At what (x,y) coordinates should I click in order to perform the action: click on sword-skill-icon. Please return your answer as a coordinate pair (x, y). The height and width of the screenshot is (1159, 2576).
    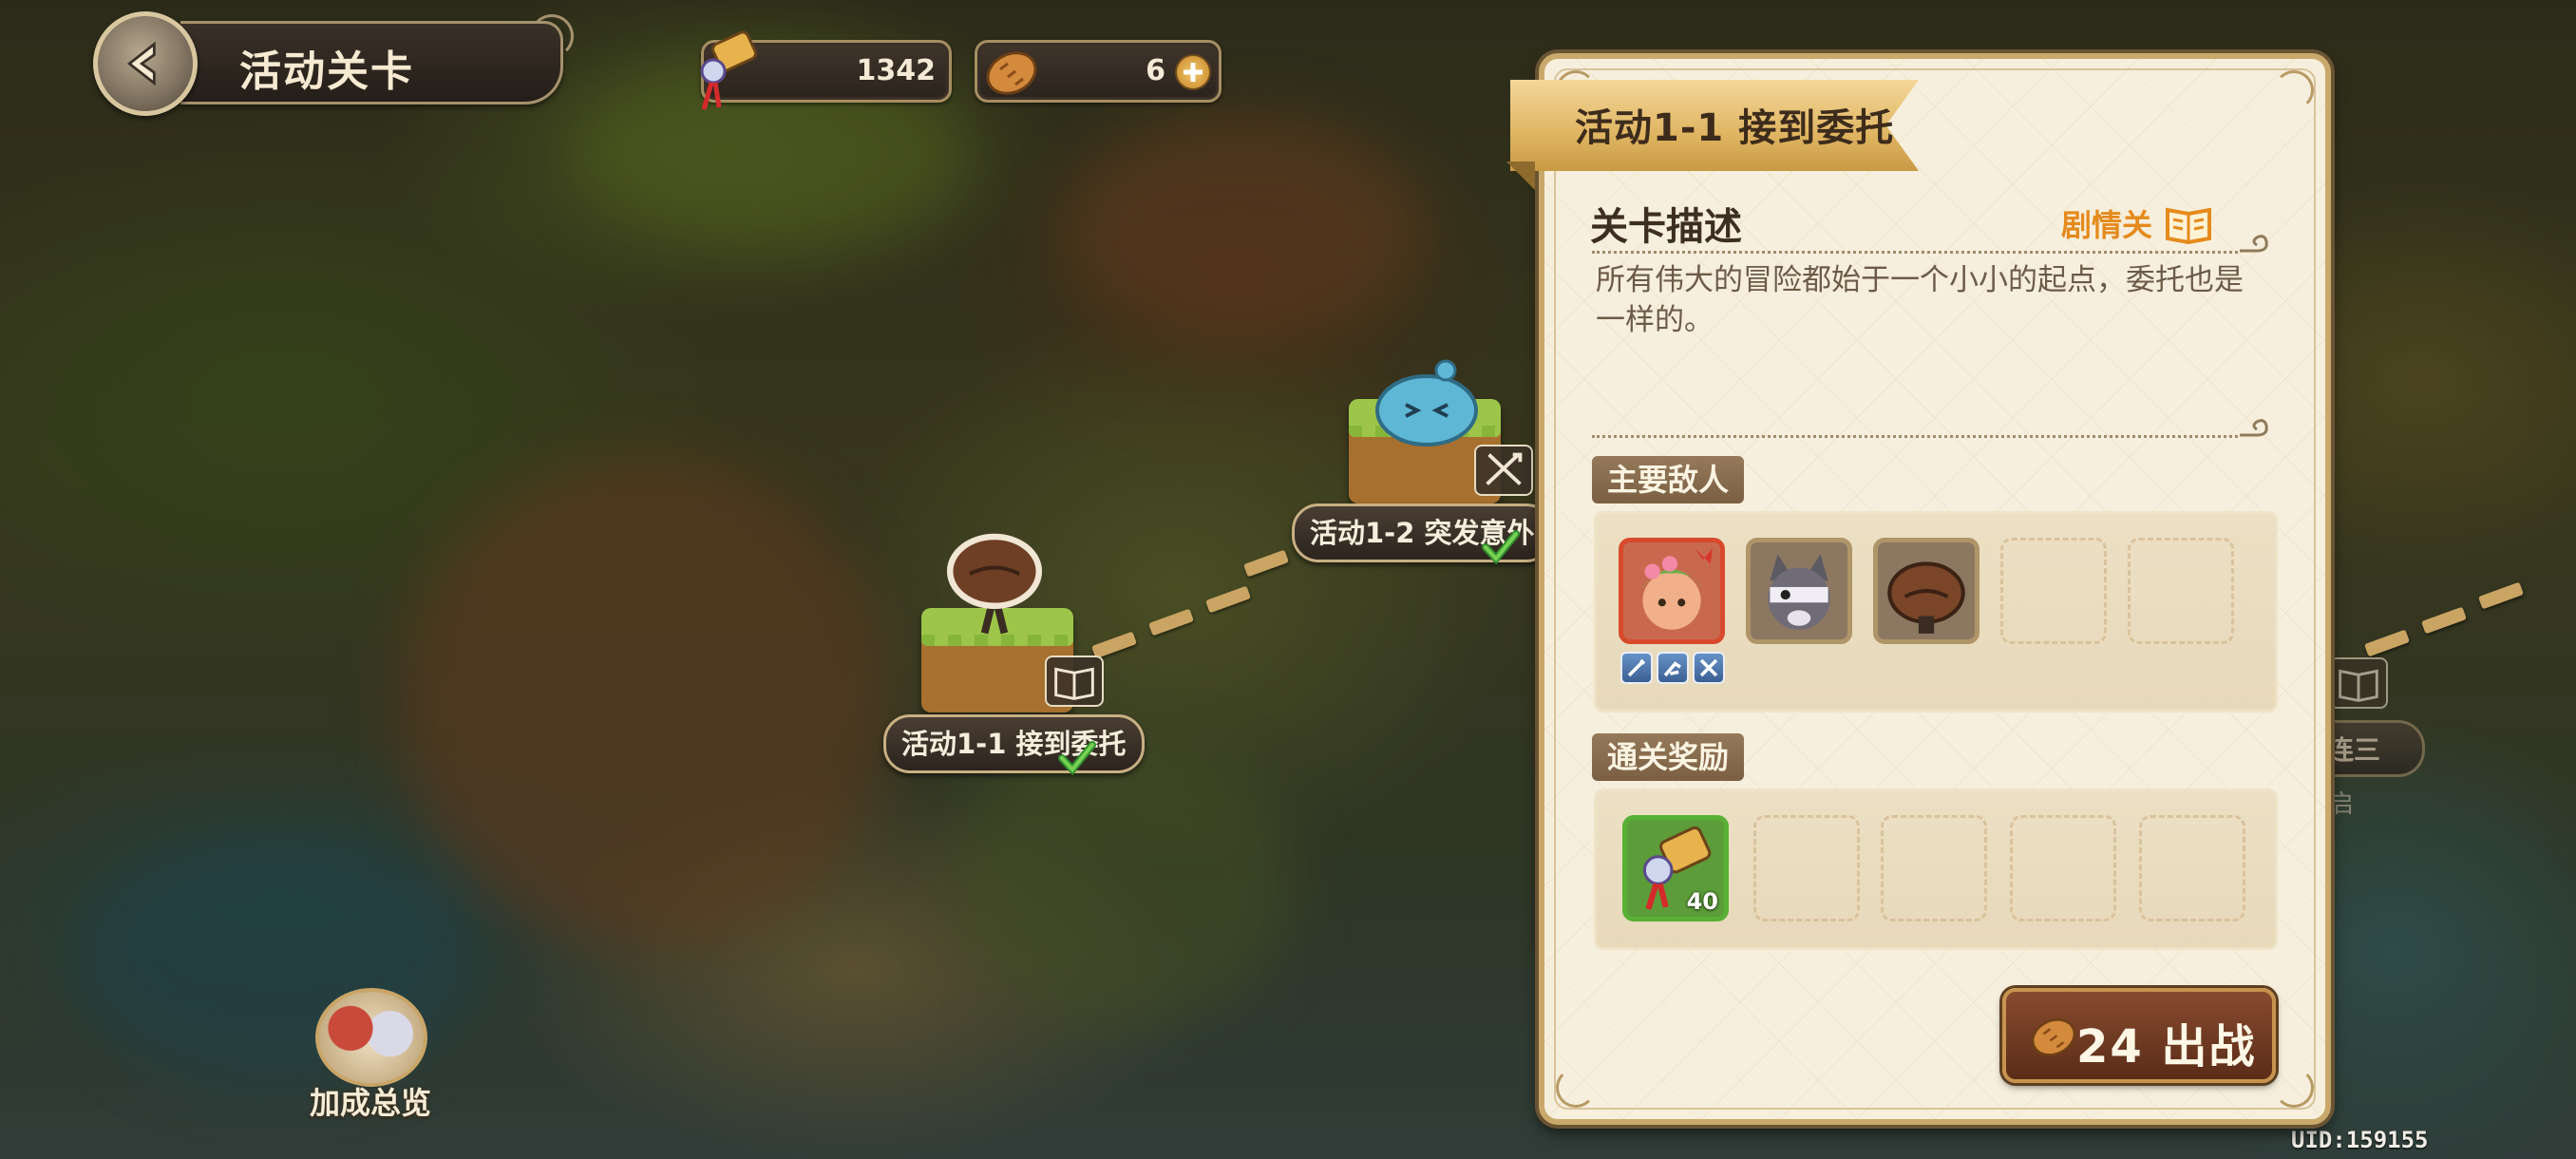
    Looking at the image, I should click on (1636, 668).